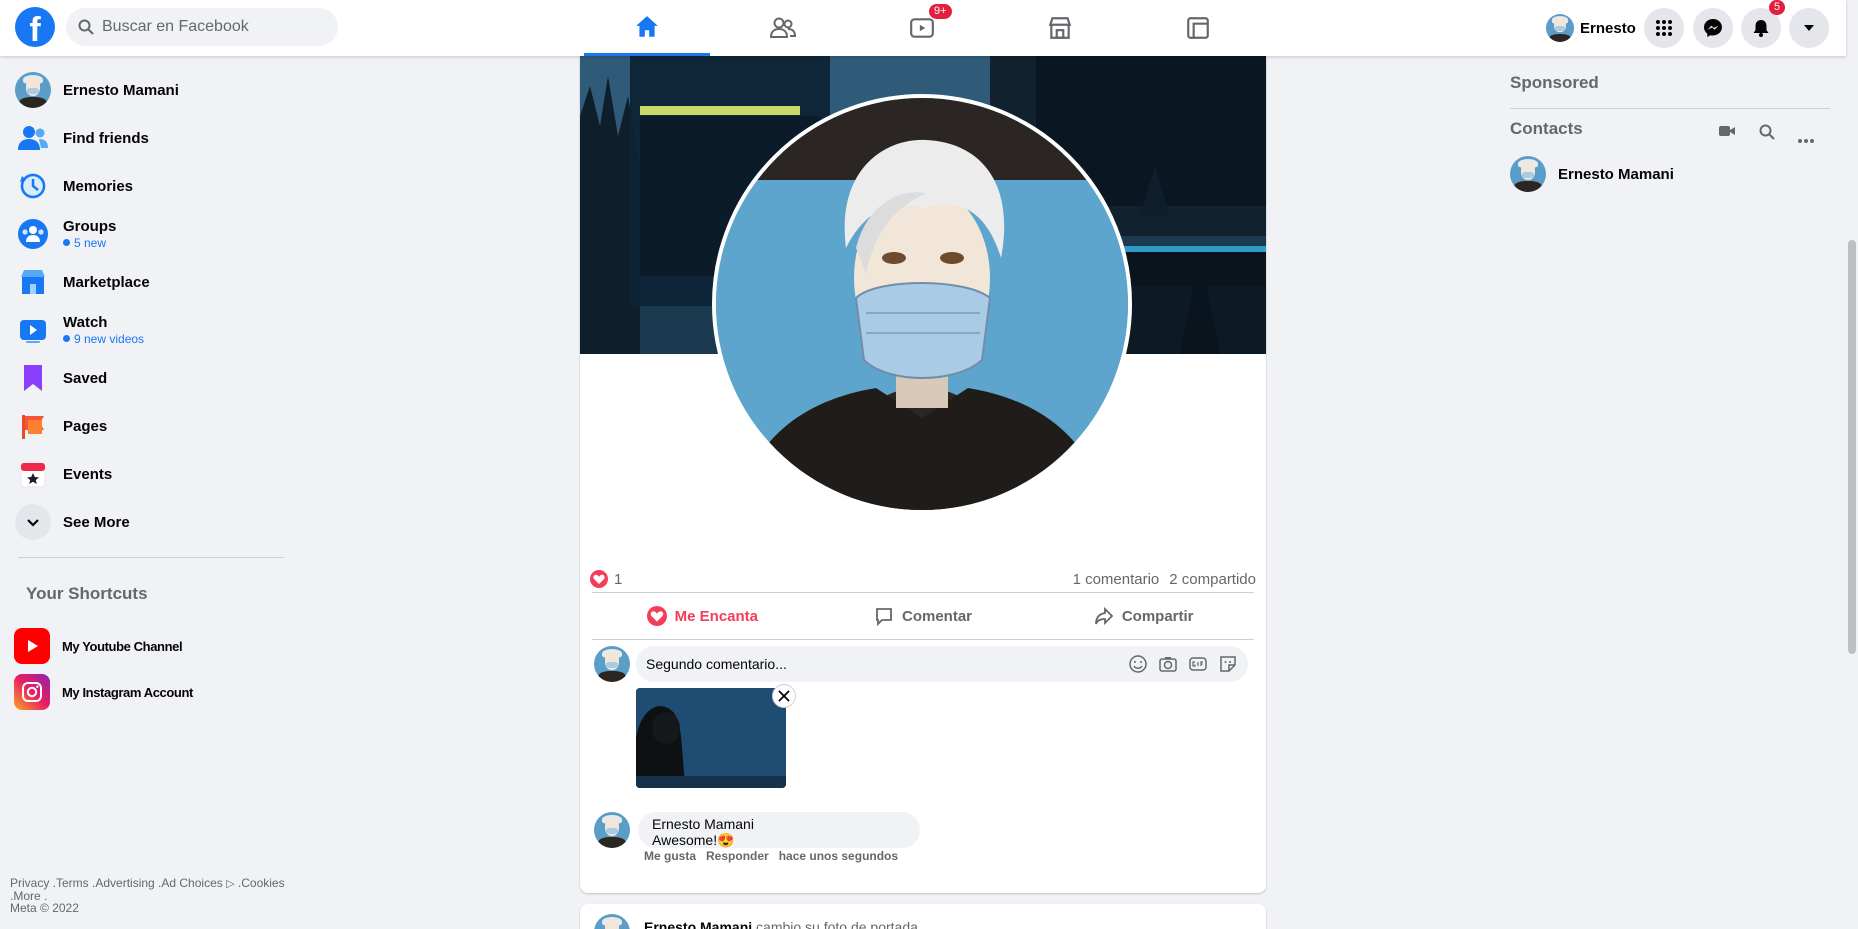  I want to click on tab-gaming, so click(1198, 28).